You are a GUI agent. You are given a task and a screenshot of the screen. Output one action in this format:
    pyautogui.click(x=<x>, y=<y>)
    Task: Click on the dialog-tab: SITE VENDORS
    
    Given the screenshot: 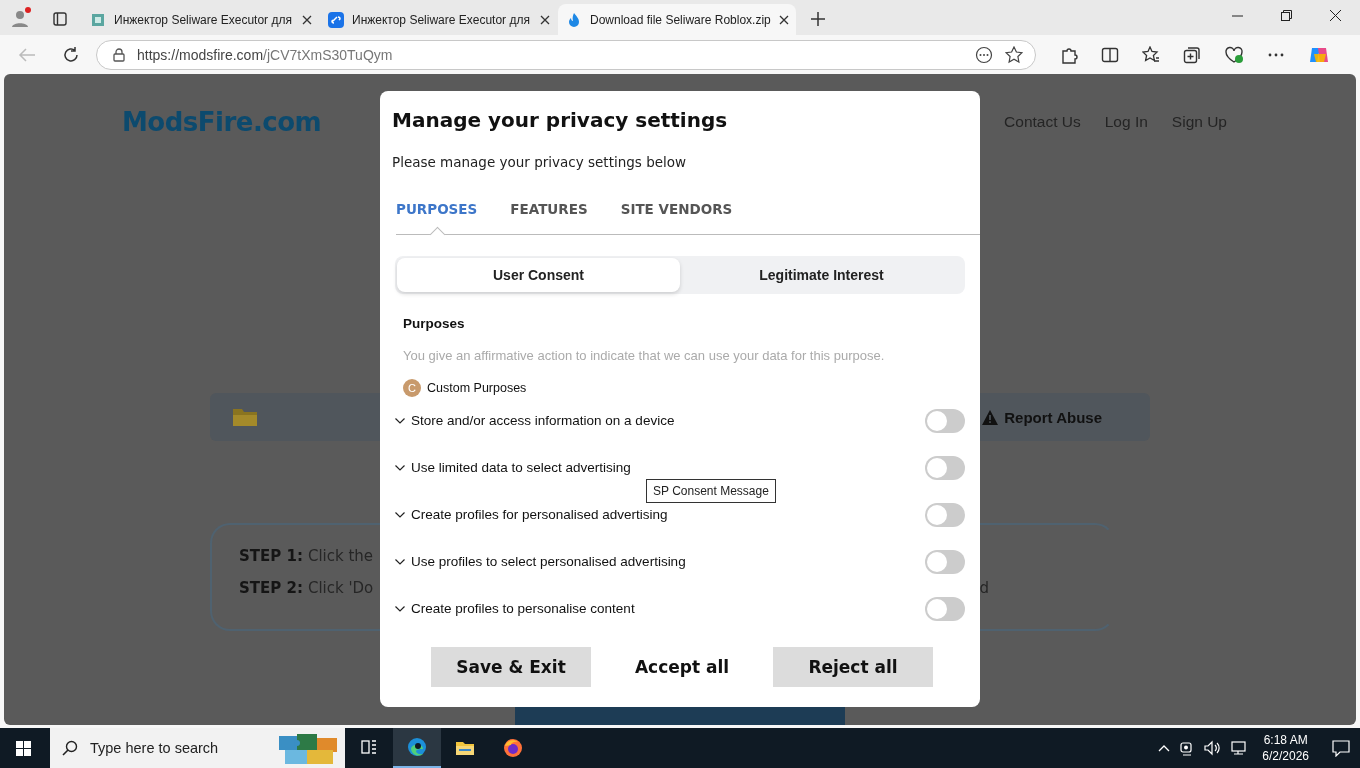 What is the action you would take?
    pyautogui.click(x=676, y=209)
    